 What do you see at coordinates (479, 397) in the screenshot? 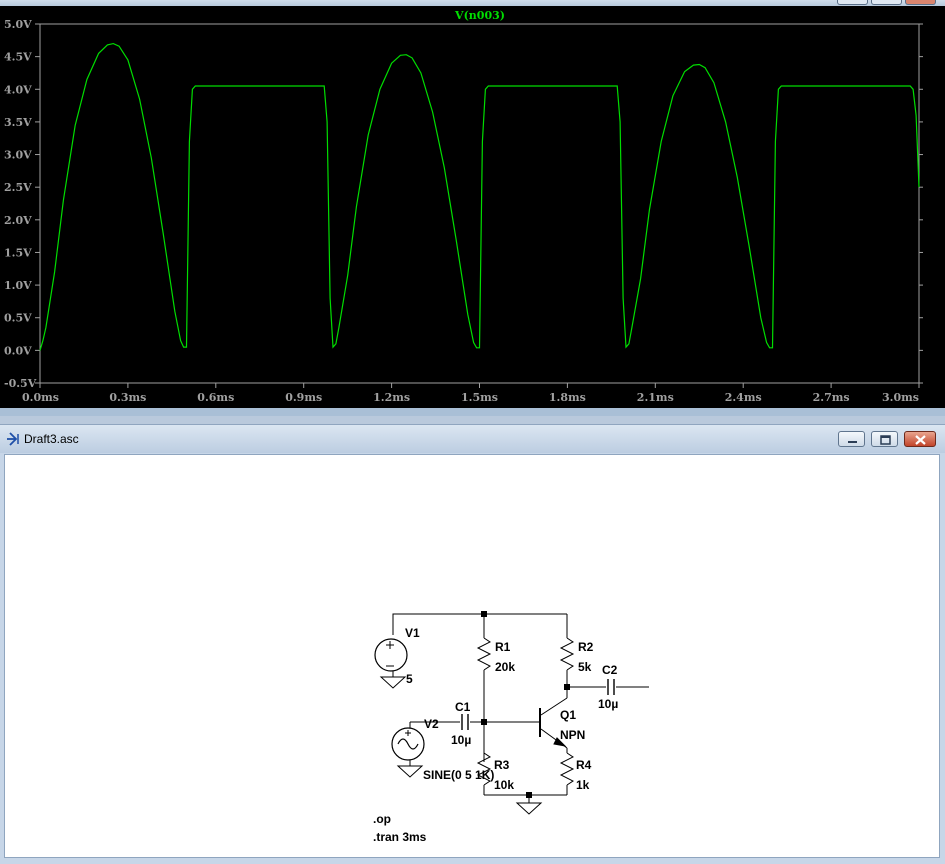
I see `x-tick-label: 1.5ms` at bounding box center [479, 397].